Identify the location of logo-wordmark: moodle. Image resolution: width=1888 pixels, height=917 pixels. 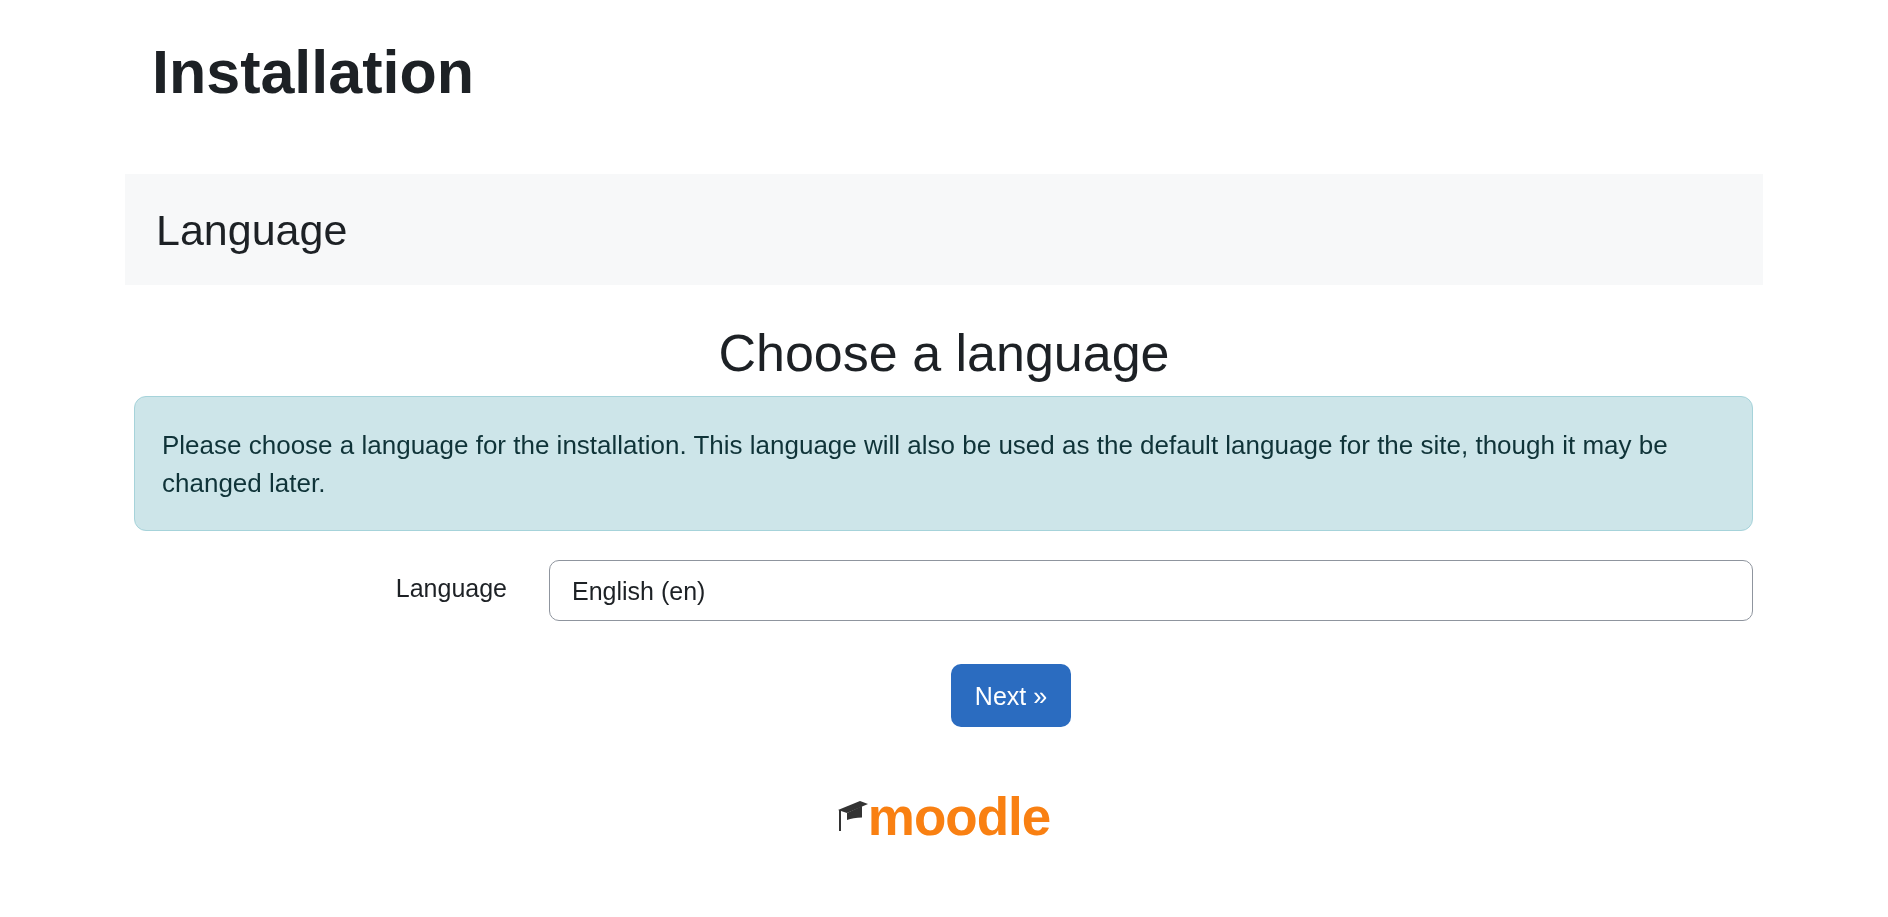
(959, 817).